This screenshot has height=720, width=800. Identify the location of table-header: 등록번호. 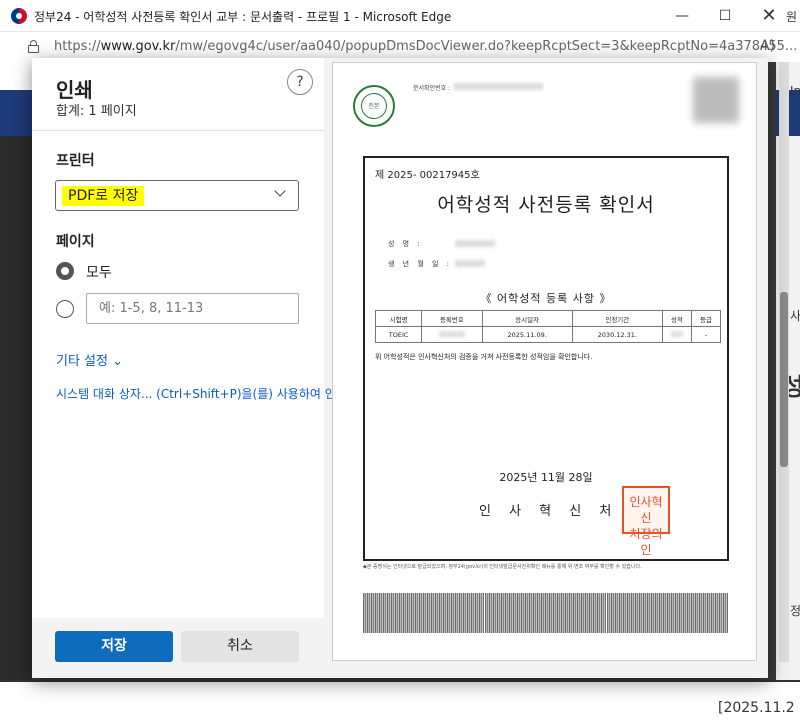
(452, 318).